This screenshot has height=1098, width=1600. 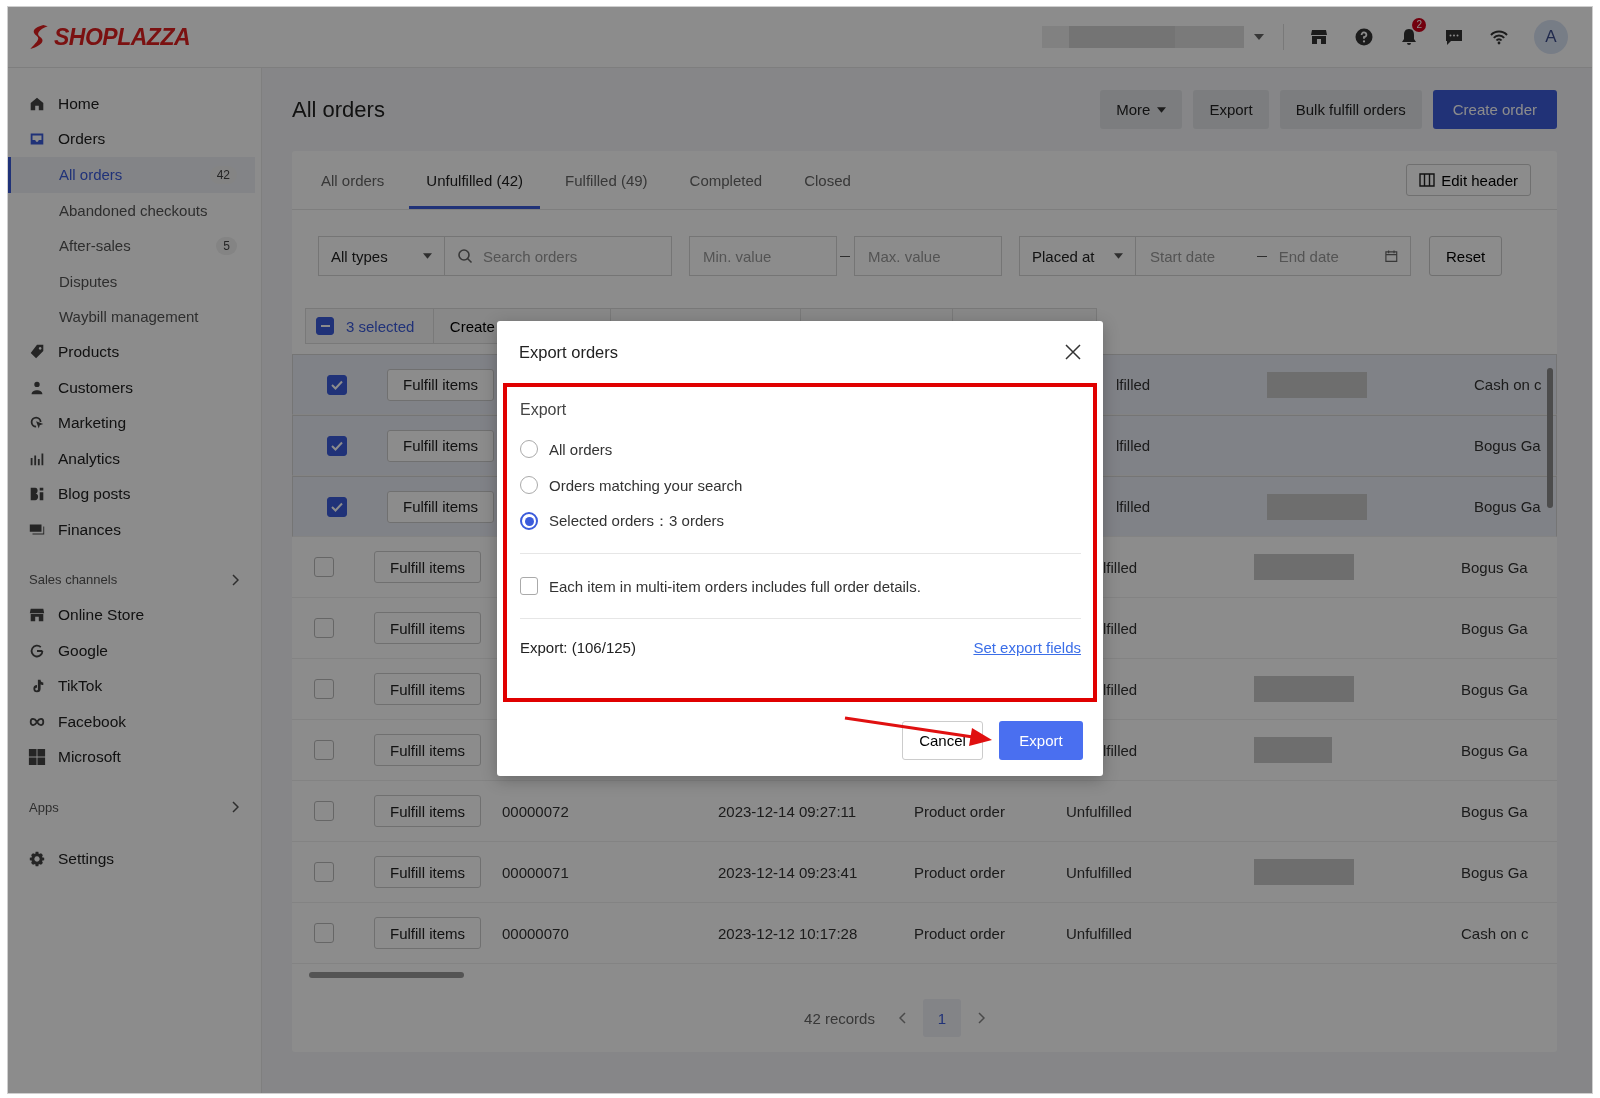 What do you see at coordinates (325, 326) in the screenshot?
I see `select-all-checkbox` at bounding box center [325, 326].